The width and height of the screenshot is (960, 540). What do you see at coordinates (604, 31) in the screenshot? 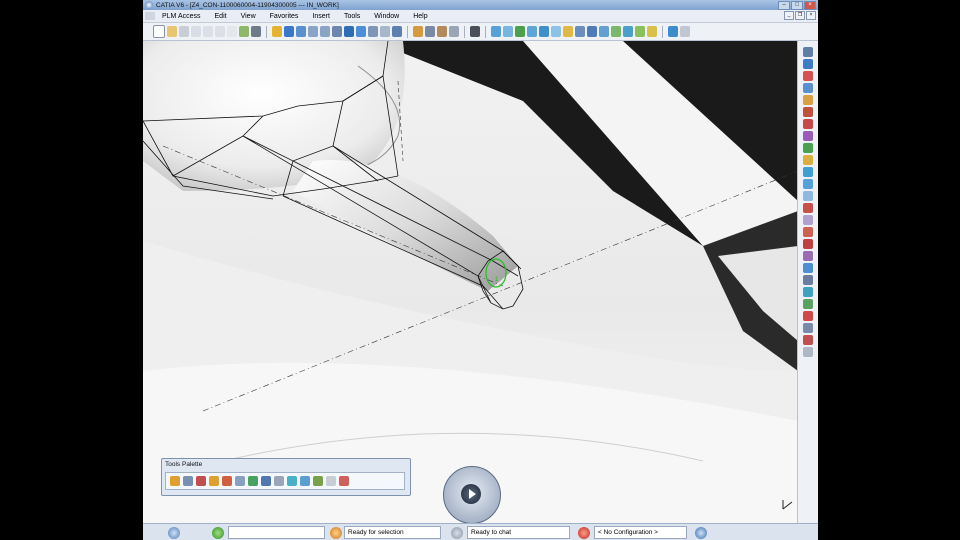
I see `extract-icon` at bounding box center [604, 31].